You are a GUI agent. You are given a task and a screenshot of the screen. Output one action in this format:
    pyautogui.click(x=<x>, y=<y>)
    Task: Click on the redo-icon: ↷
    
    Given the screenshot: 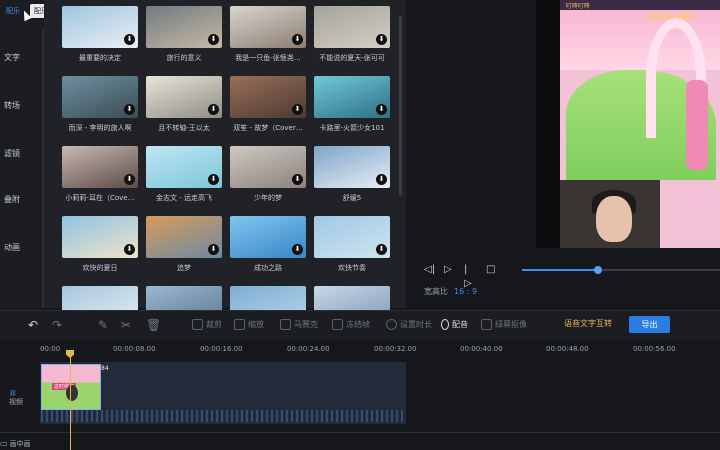 What is the action you would take?
    pyautogui.click(x=57, y=325)
    